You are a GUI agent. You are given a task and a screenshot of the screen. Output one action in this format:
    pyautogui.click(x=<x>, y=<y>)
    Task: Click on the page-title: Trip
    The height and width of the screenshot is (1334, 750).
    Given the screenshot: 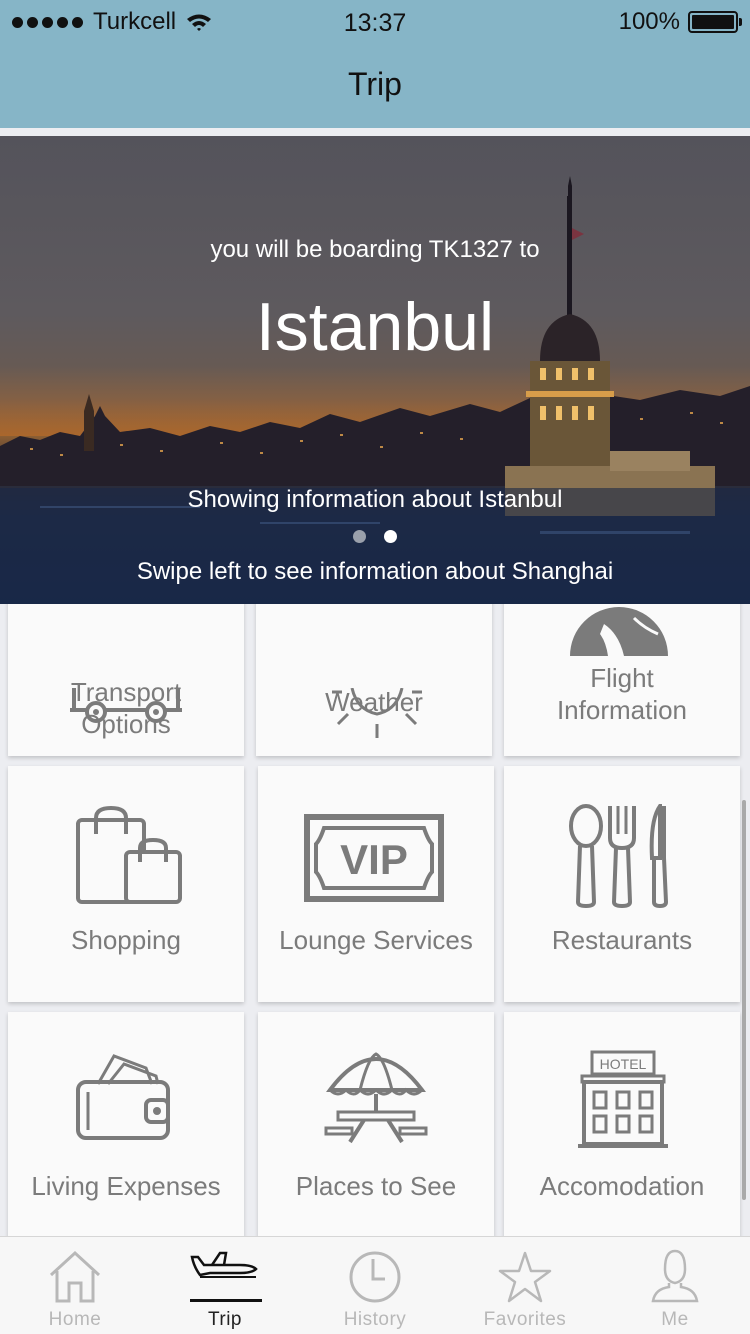 What is the action you would take?
    pyautogui.click(x=375, y=84)
    